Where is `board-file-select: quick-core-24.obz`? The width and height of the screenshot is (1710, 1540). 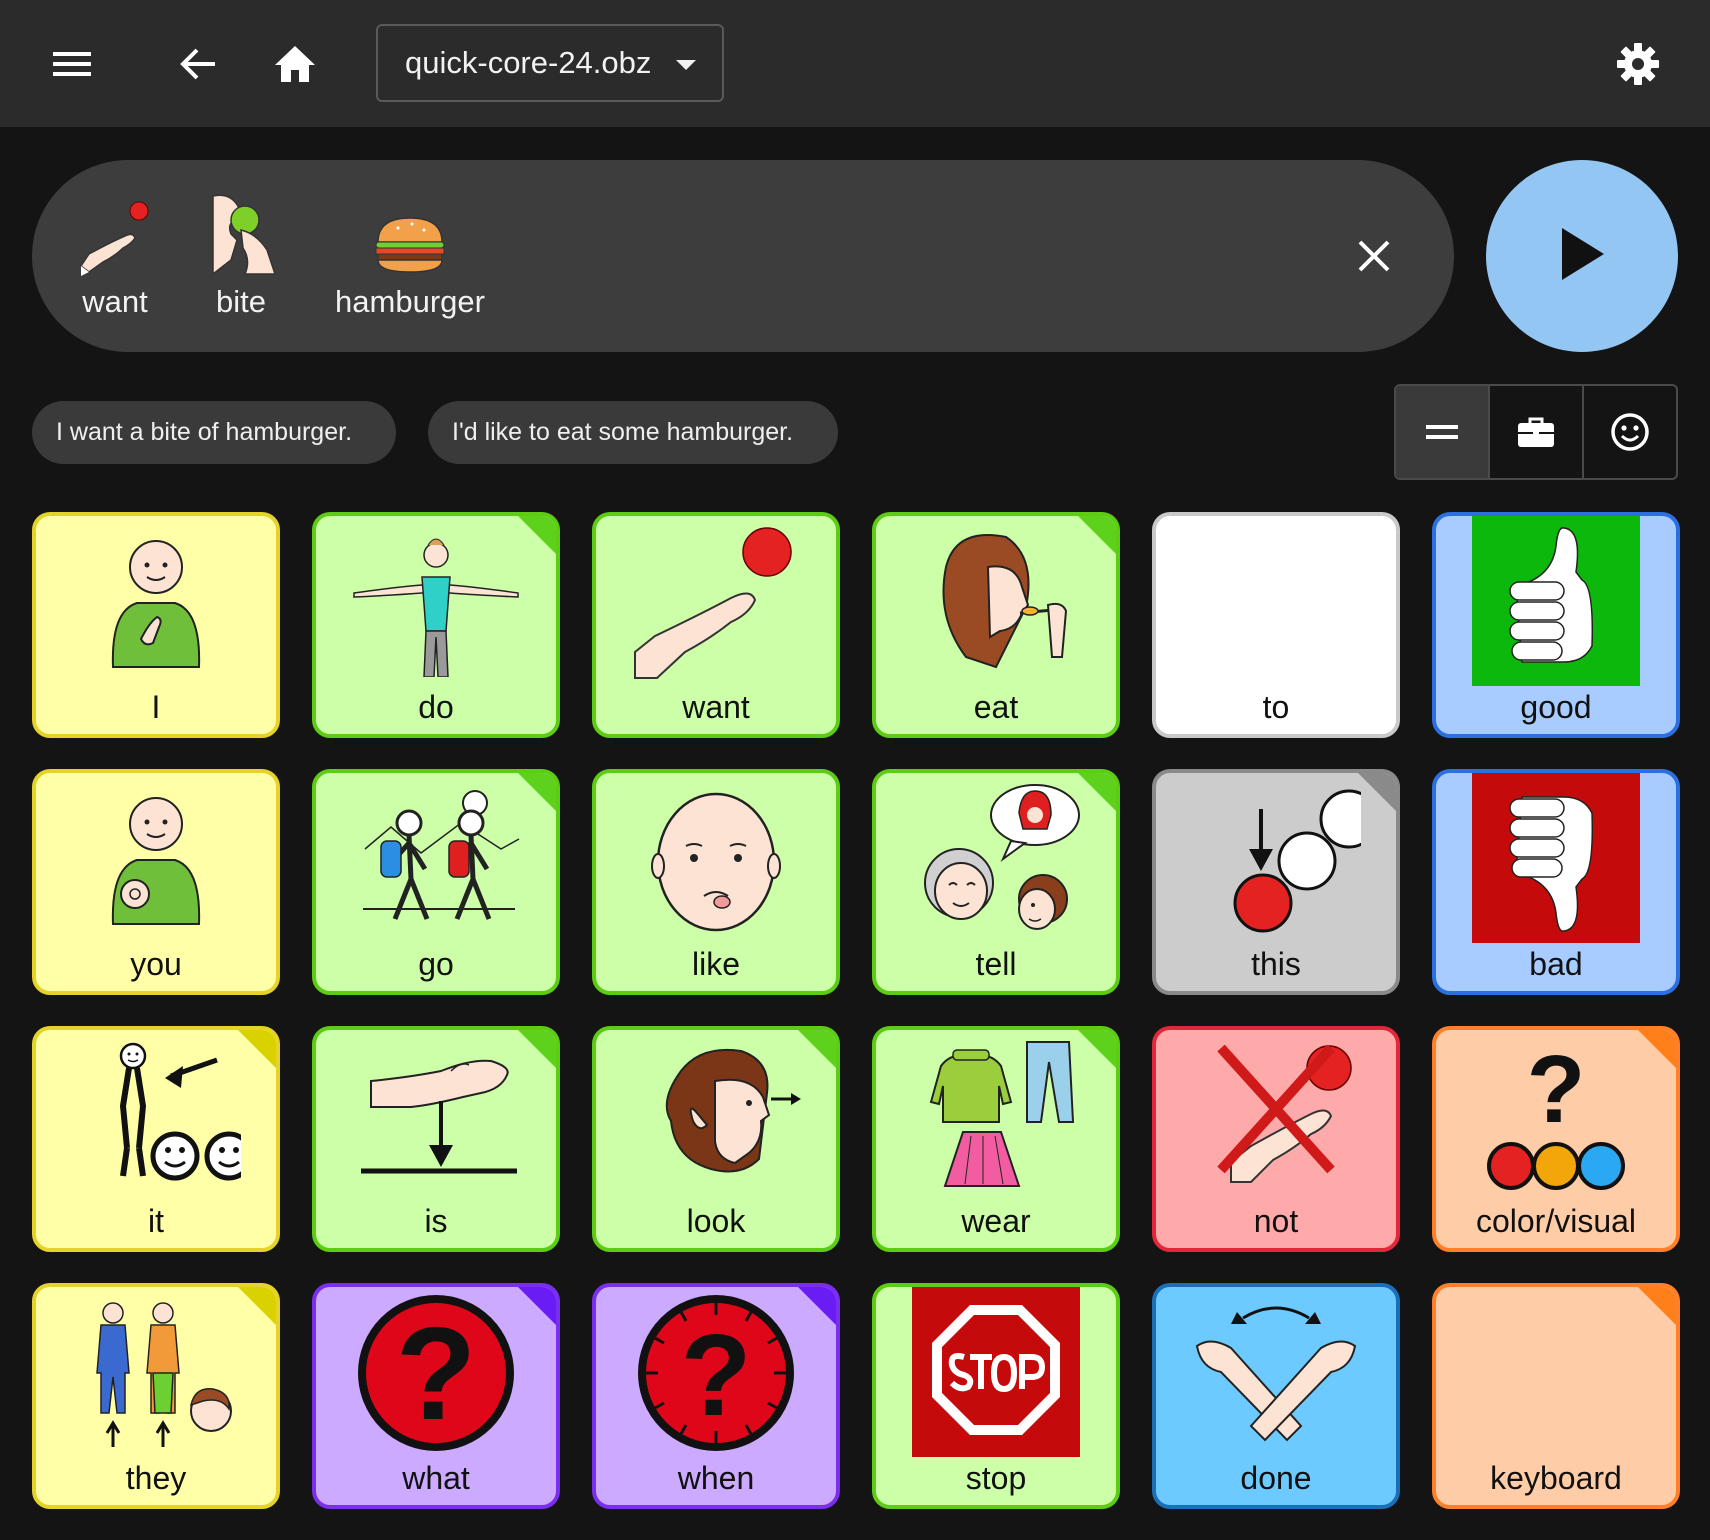 board-file-select: quick-core-24.obz is located at coordinates (550, 63).